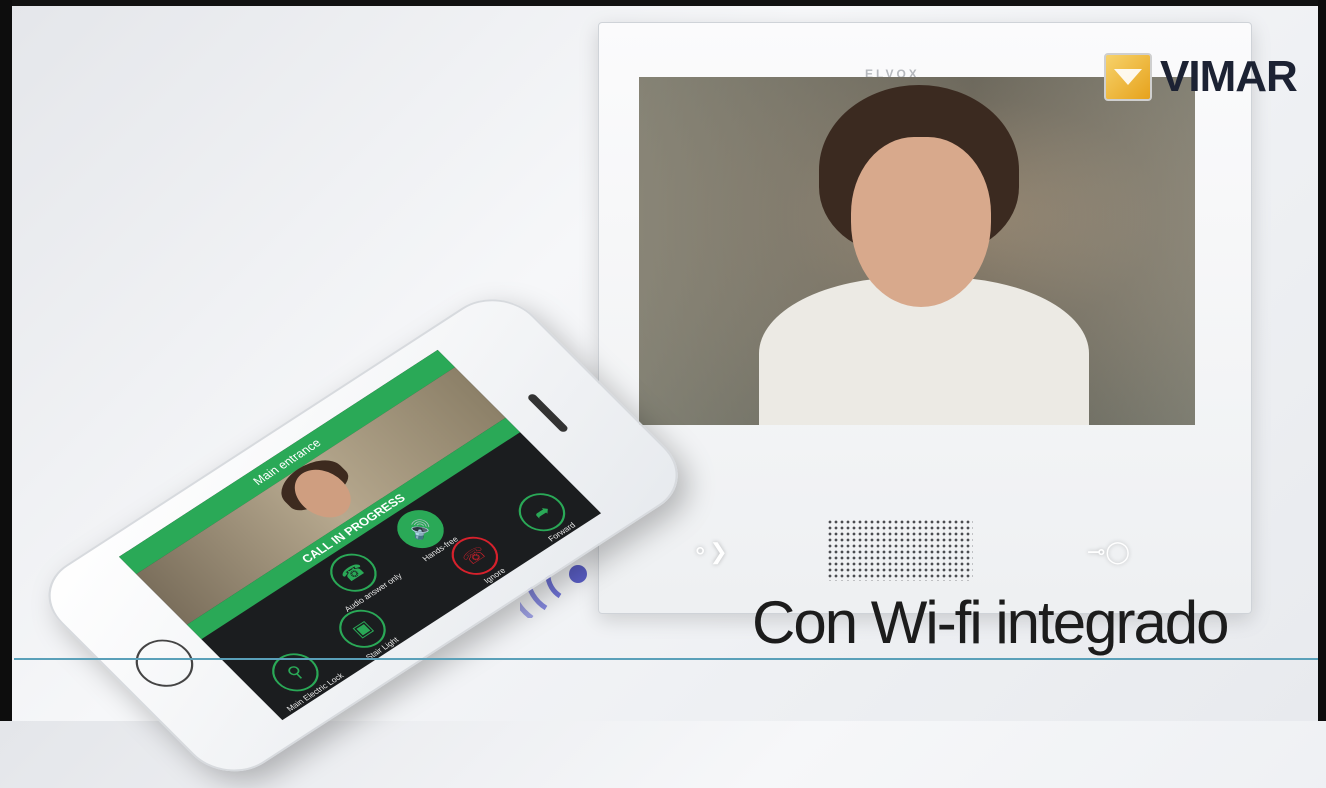  Describe the element at coordinates (663, 3) in the screenshot. I see `top-border` at that location.